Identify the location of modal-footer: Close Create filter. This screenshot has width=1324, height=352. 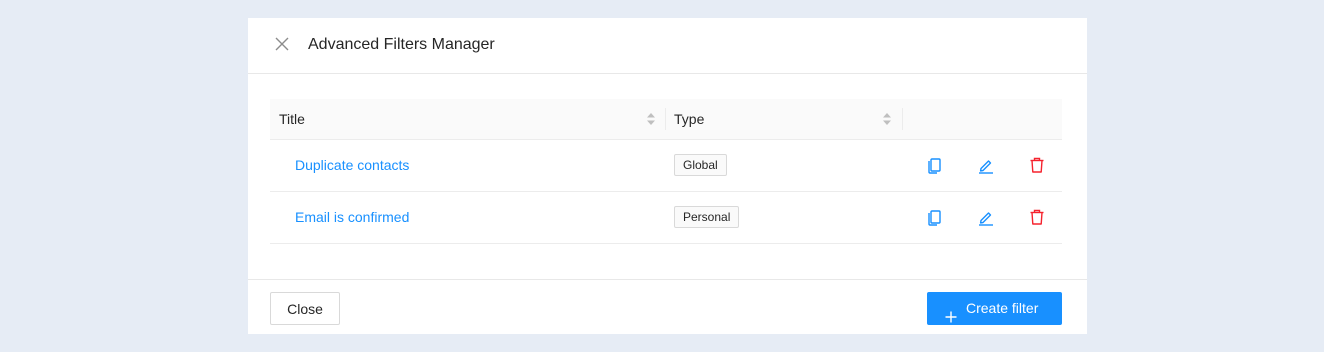
(667, 307).